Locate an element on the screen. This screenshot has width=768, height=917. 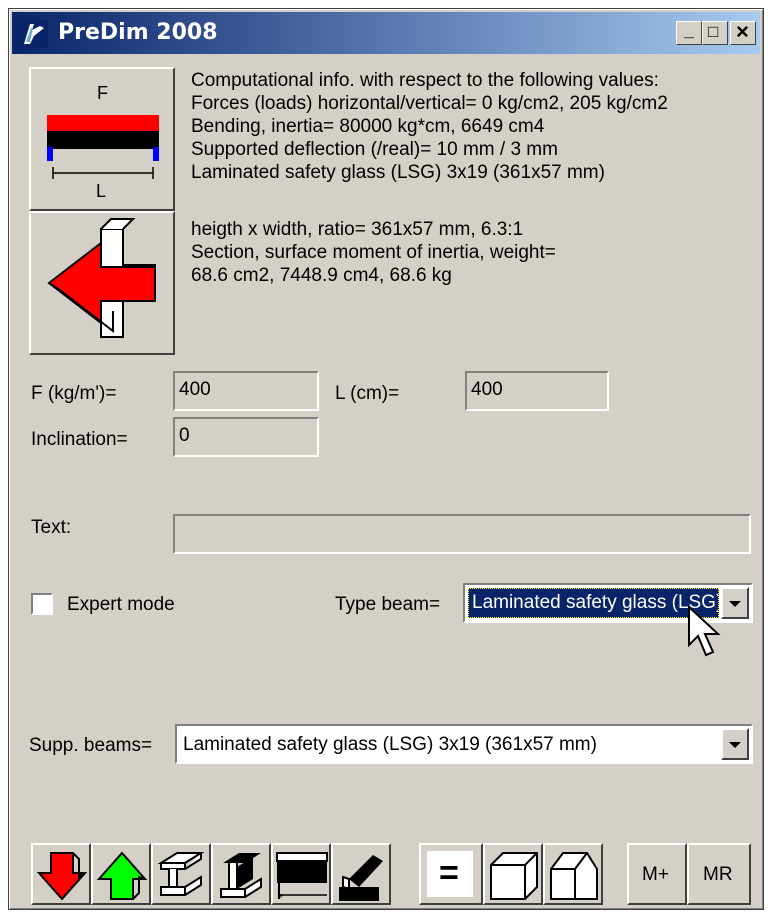
memory-add-label: M+ is located at coordinates (655, 874).